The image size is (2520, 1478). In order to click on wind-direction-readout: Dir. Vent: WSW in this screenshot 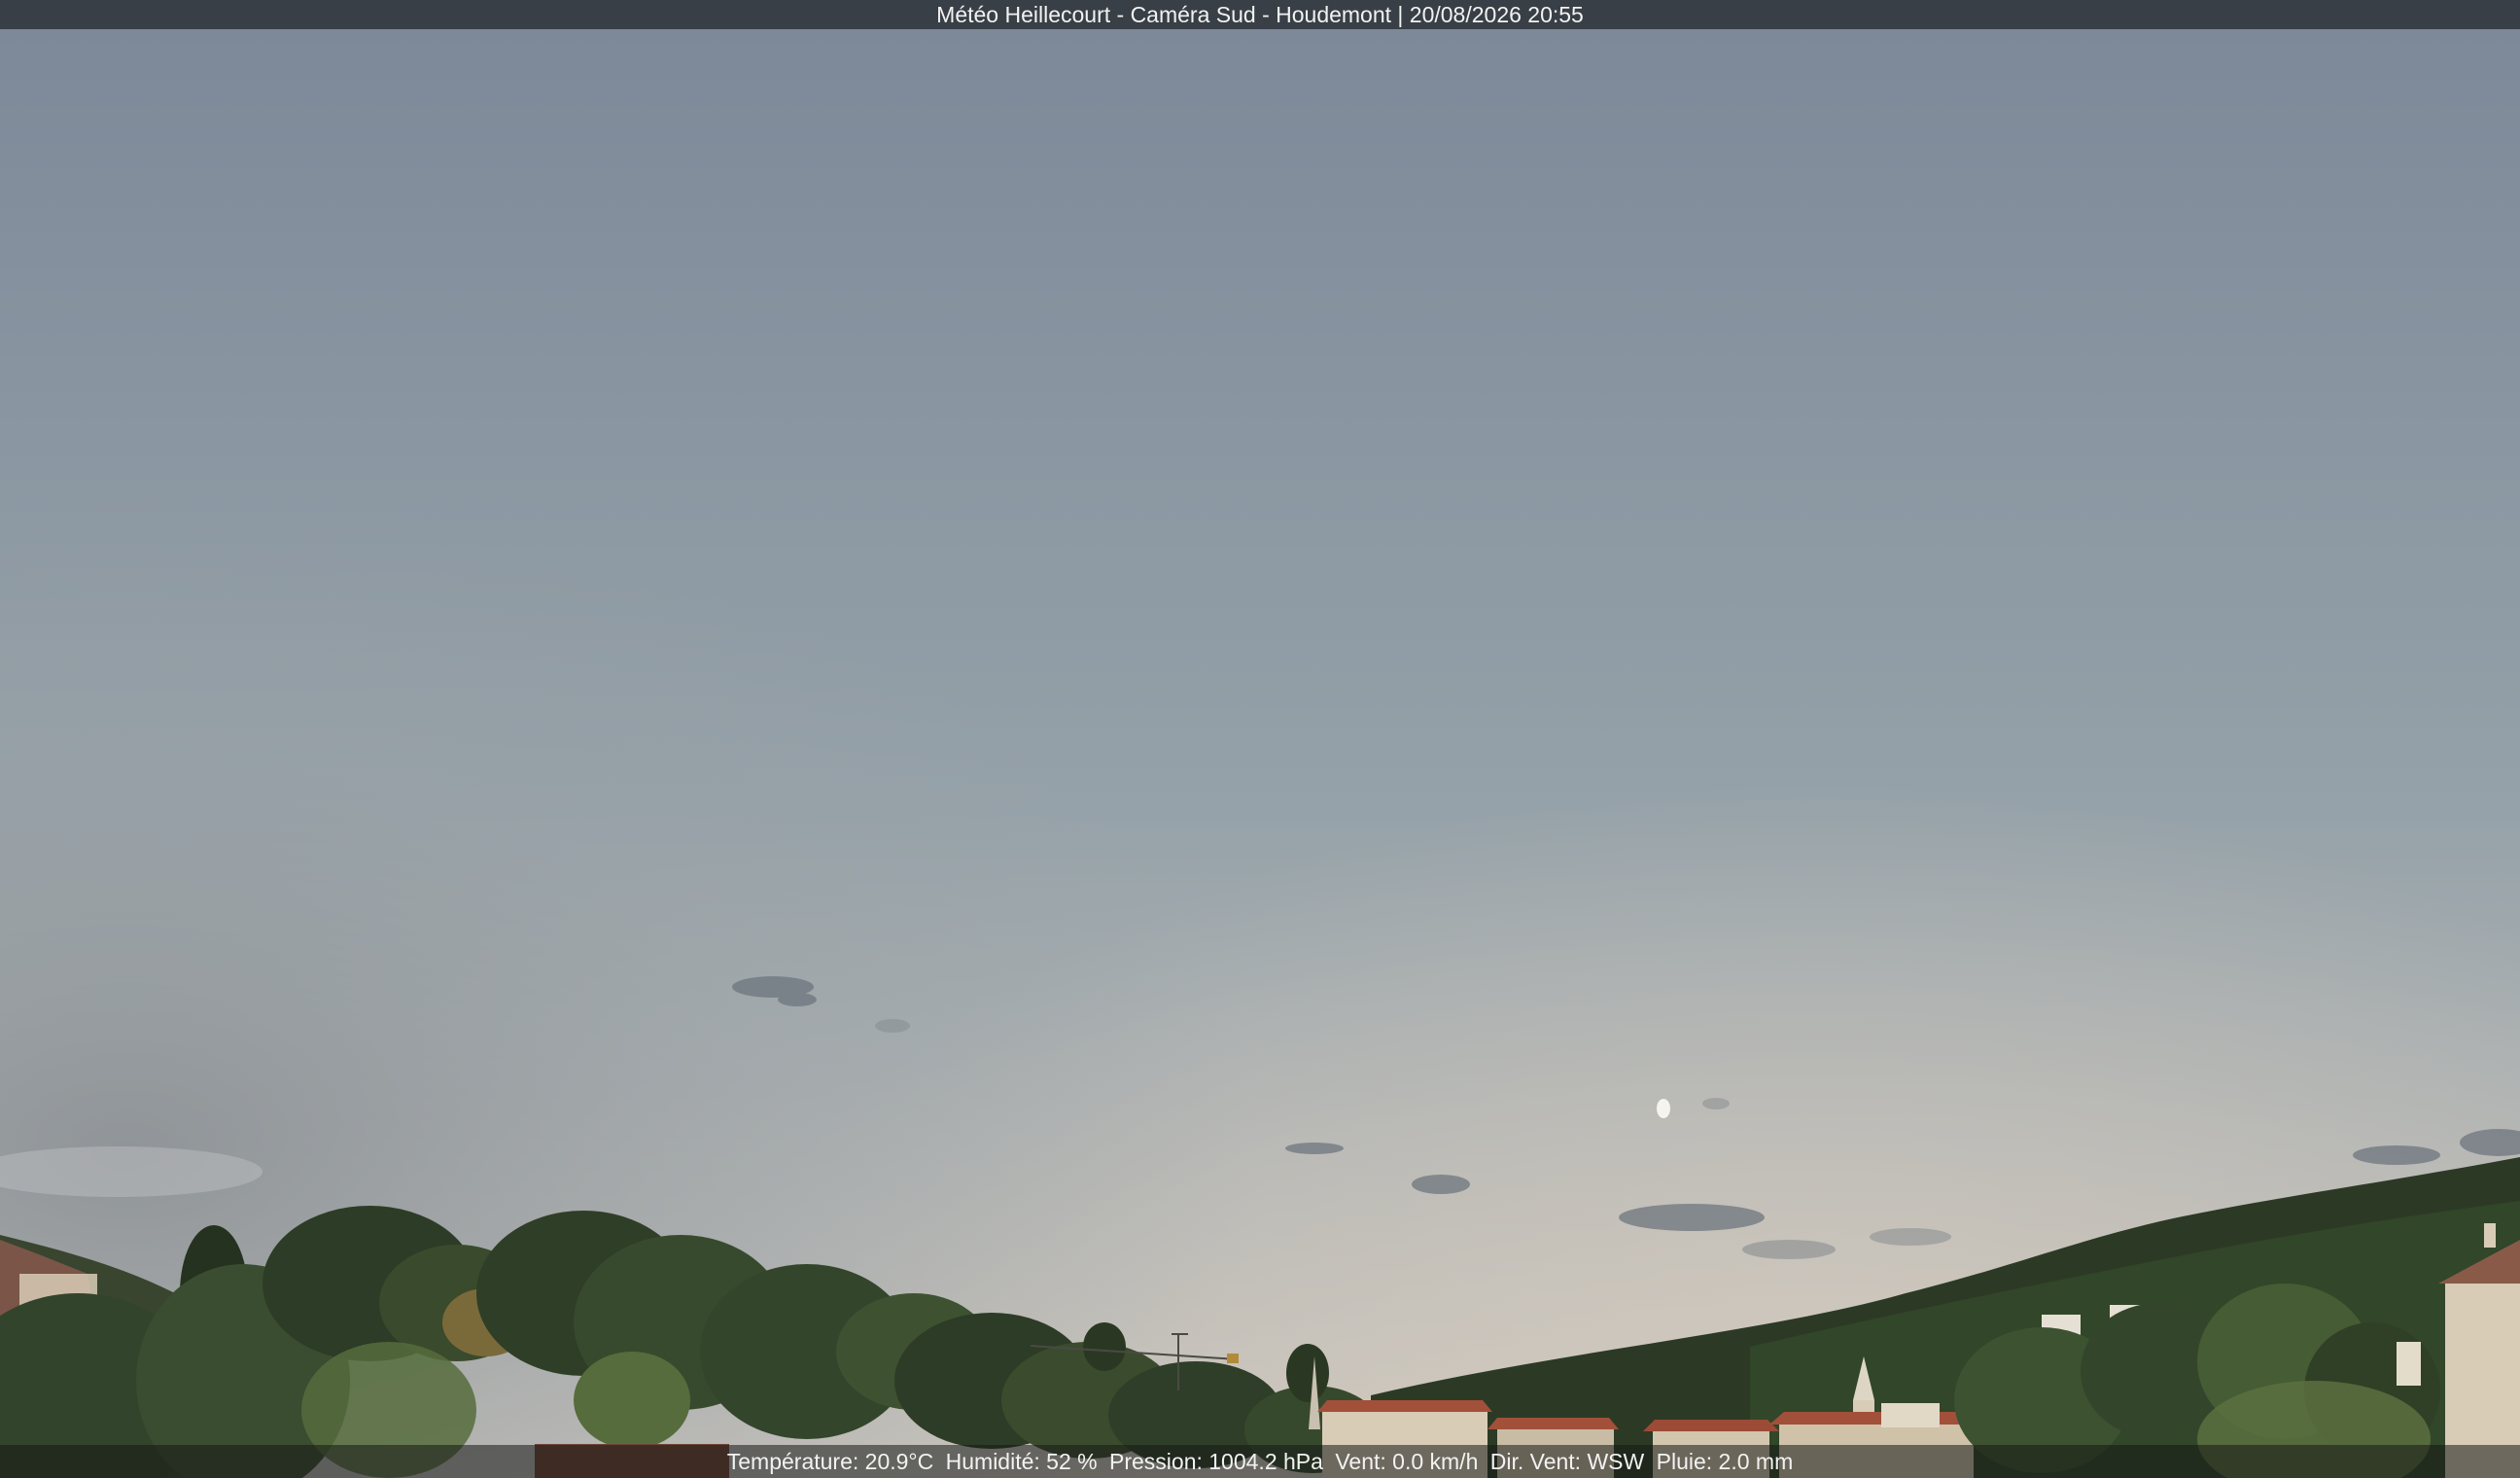, I will do `click(1567, 1461)`.